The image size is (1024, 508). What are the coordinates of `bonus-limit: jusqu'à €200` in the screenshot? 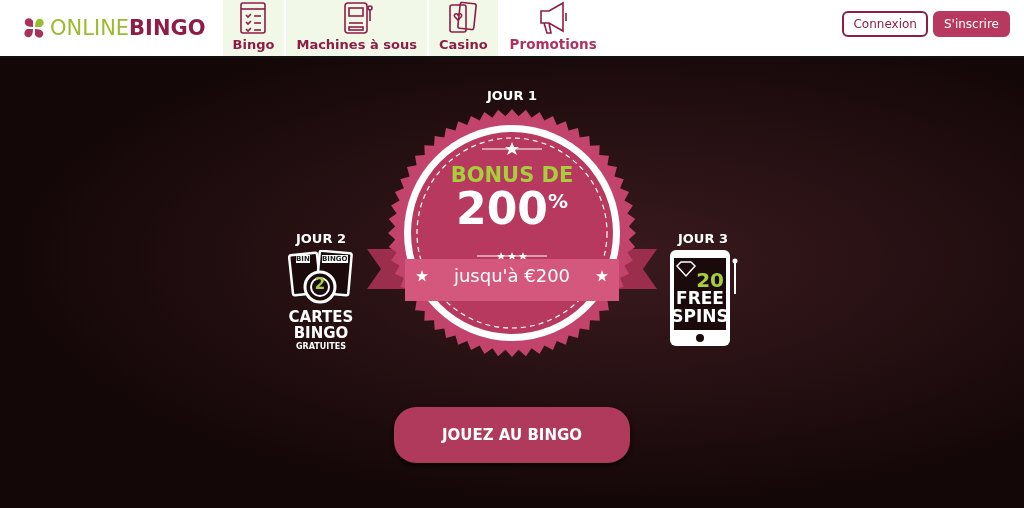 It's located at (512, 275).